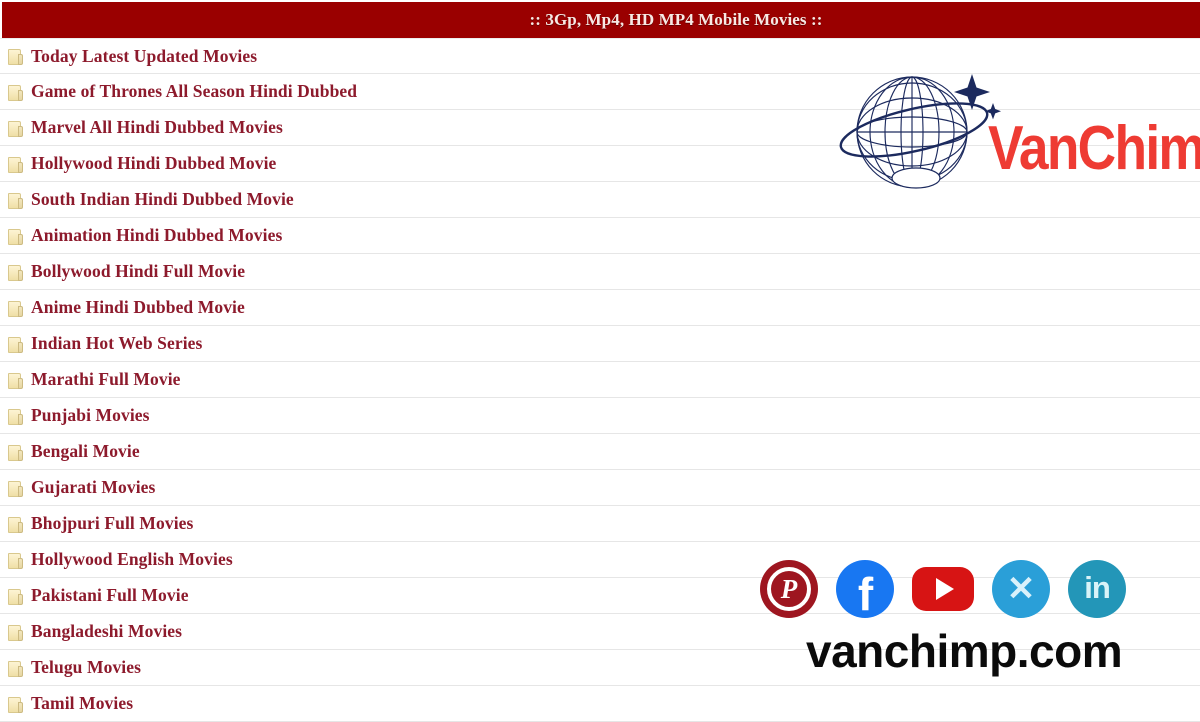  I want to click on list-item-label: Hollywood English Movies, so click(132, 559).